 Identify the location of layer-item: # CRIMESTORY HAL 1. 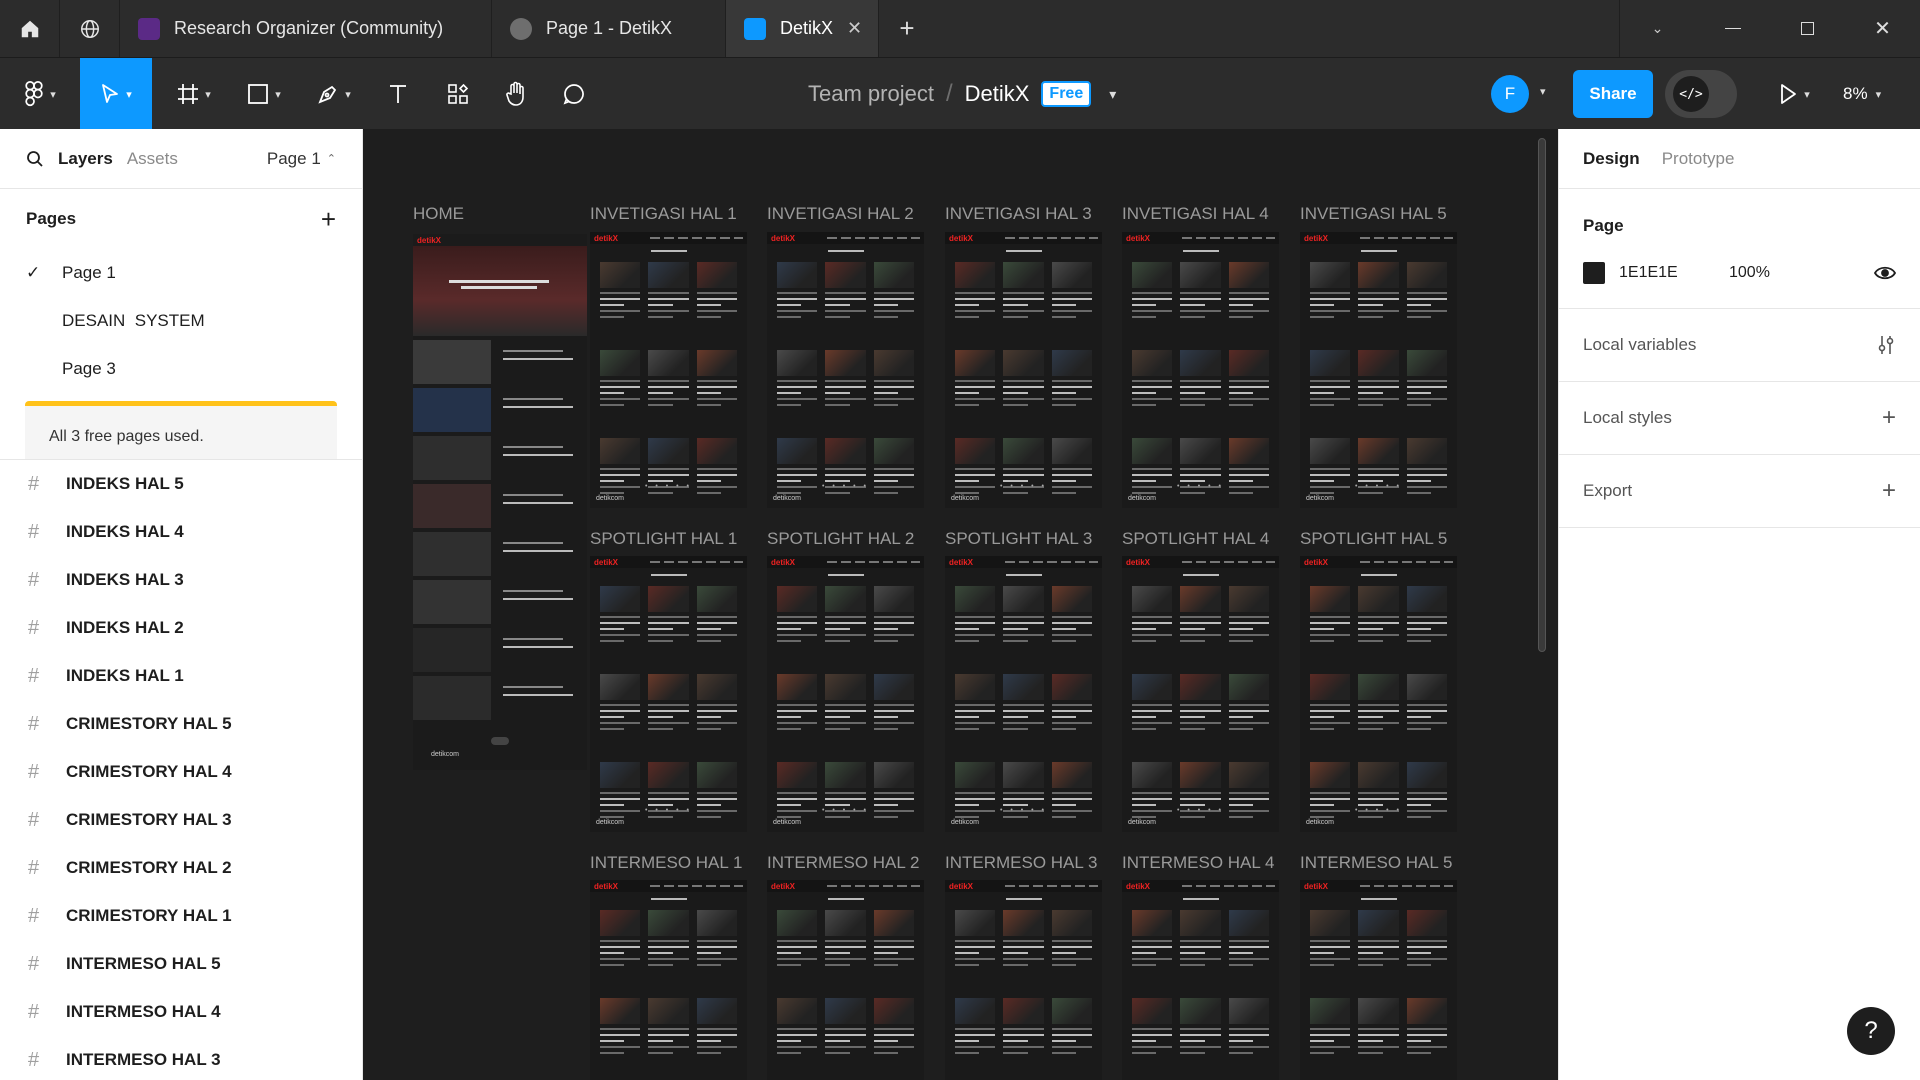
(181, 916).